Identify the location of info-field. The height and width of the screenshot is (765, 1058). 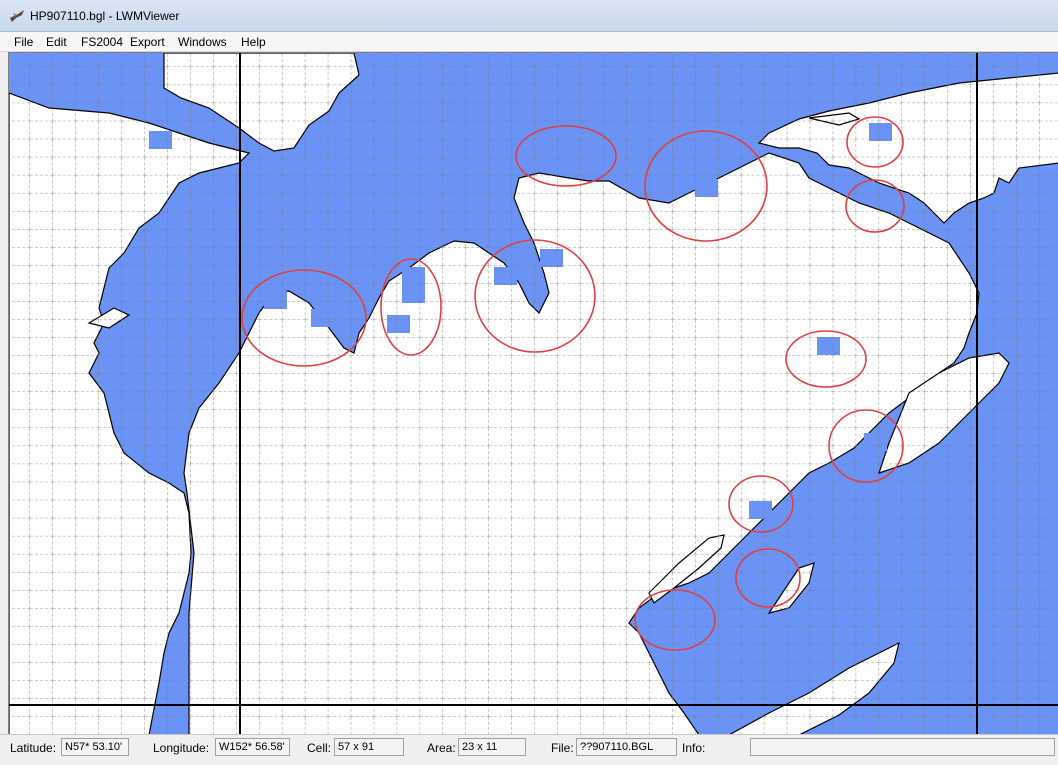
(902, 747).